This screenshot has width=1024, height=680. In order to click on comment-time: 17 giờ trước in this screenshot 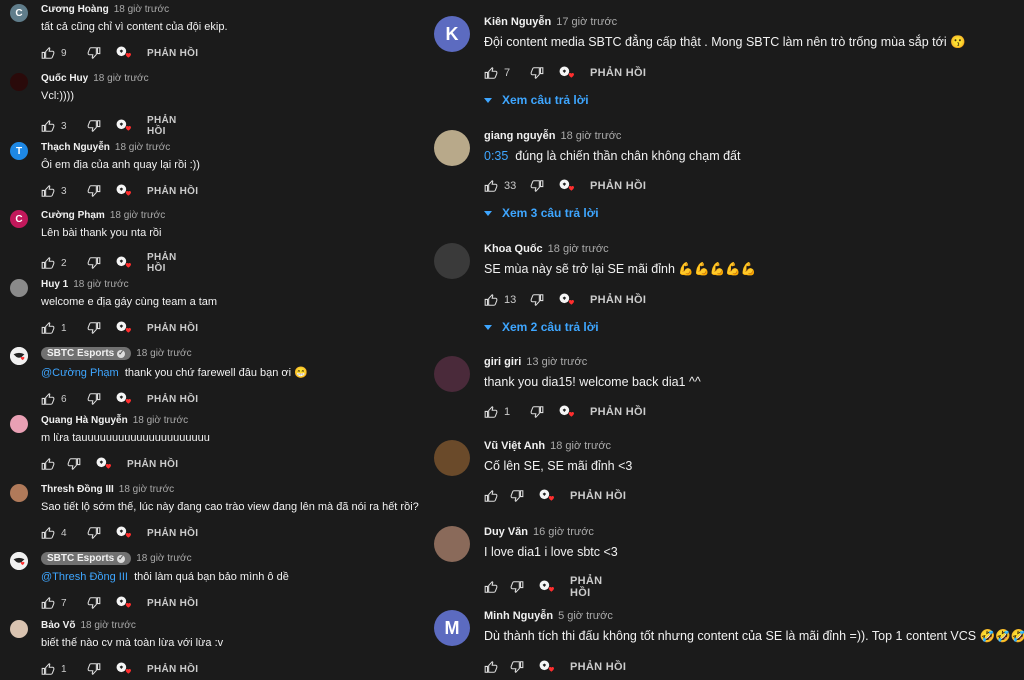, I will do `click(586, 22)`.